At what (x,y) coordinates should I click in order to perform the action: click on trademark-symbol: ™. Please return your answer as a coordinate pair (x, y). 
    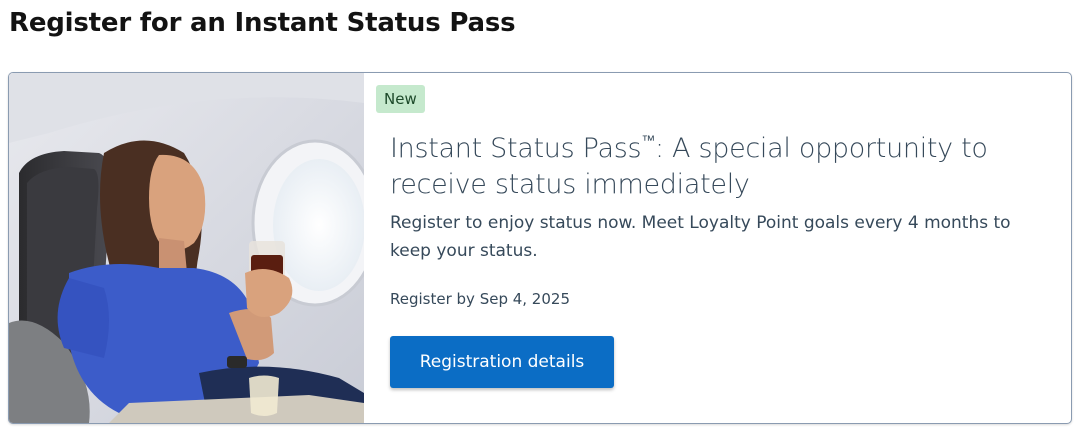
    Looking at the image, I should click on (648, 141).